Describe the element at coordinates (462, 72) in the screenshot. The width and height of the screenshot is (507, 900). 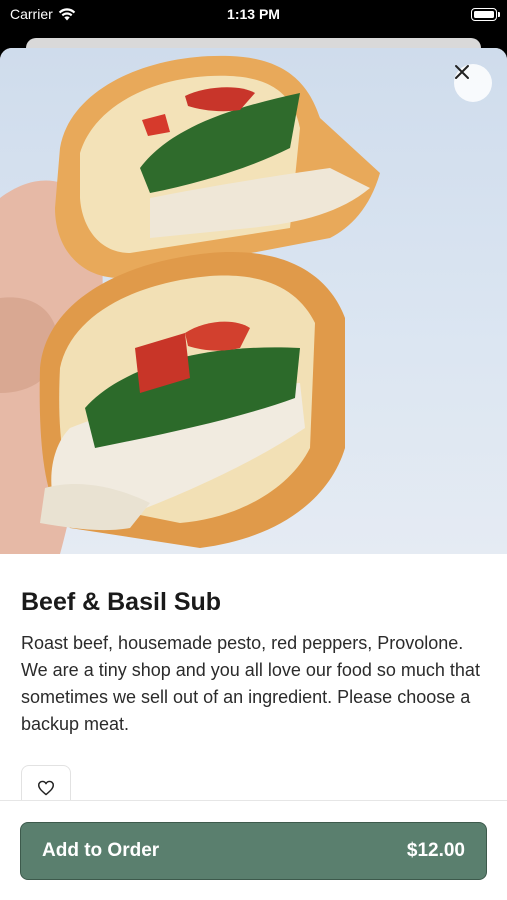
I see `close-icon` at that location.